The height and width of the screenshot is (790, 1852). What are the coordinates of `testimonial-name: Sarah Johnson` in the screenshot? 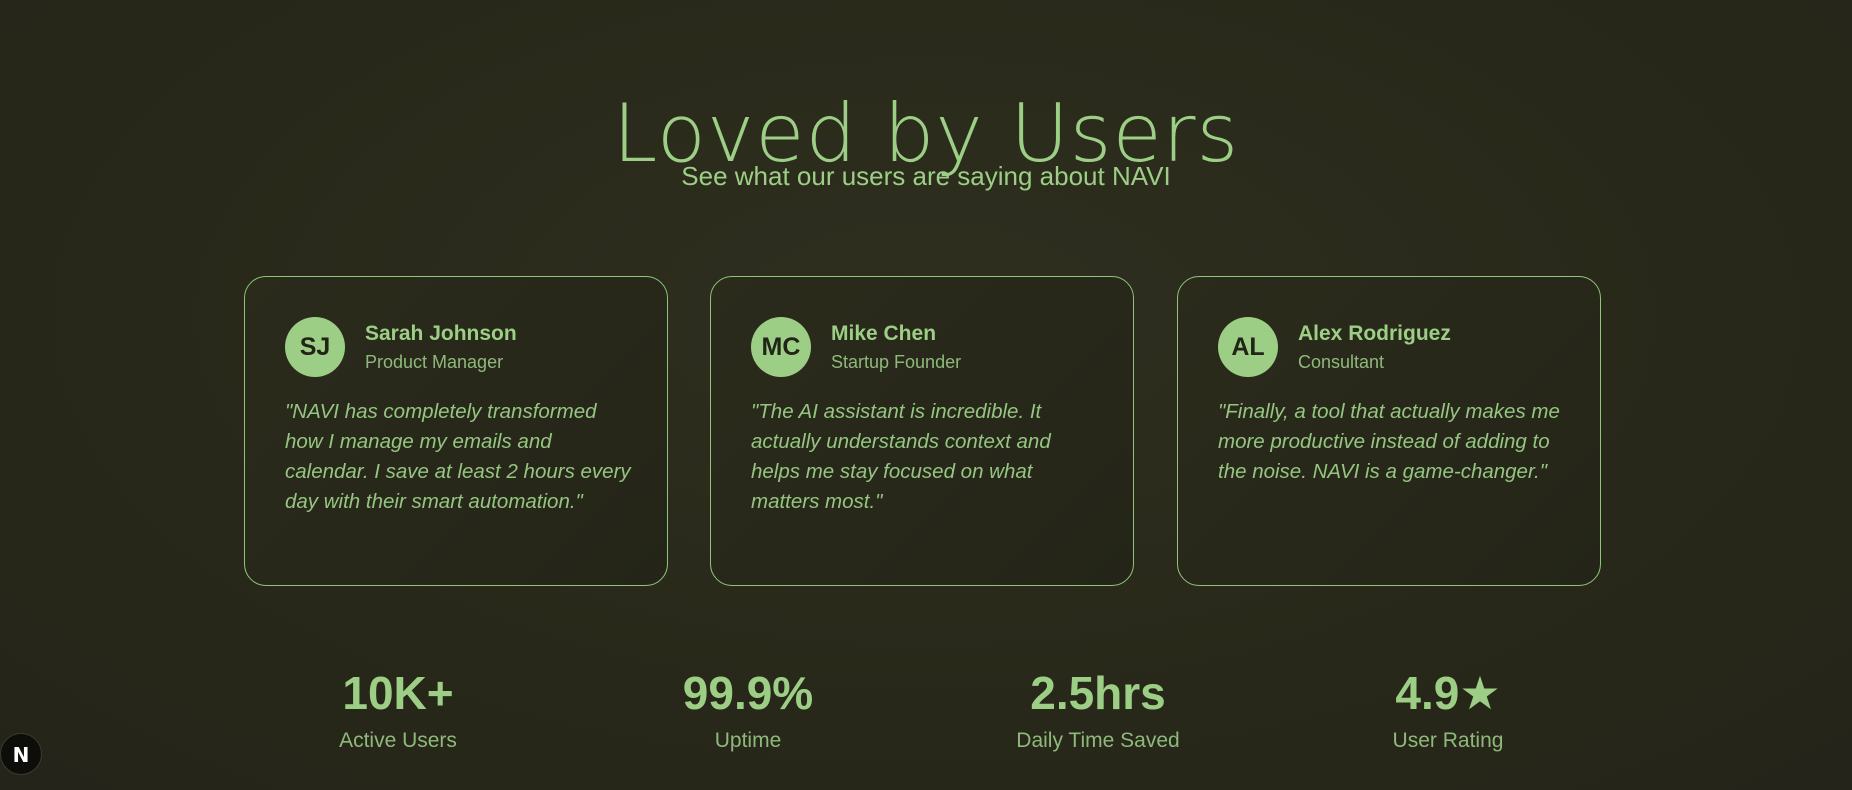 It's located at (441, 333).